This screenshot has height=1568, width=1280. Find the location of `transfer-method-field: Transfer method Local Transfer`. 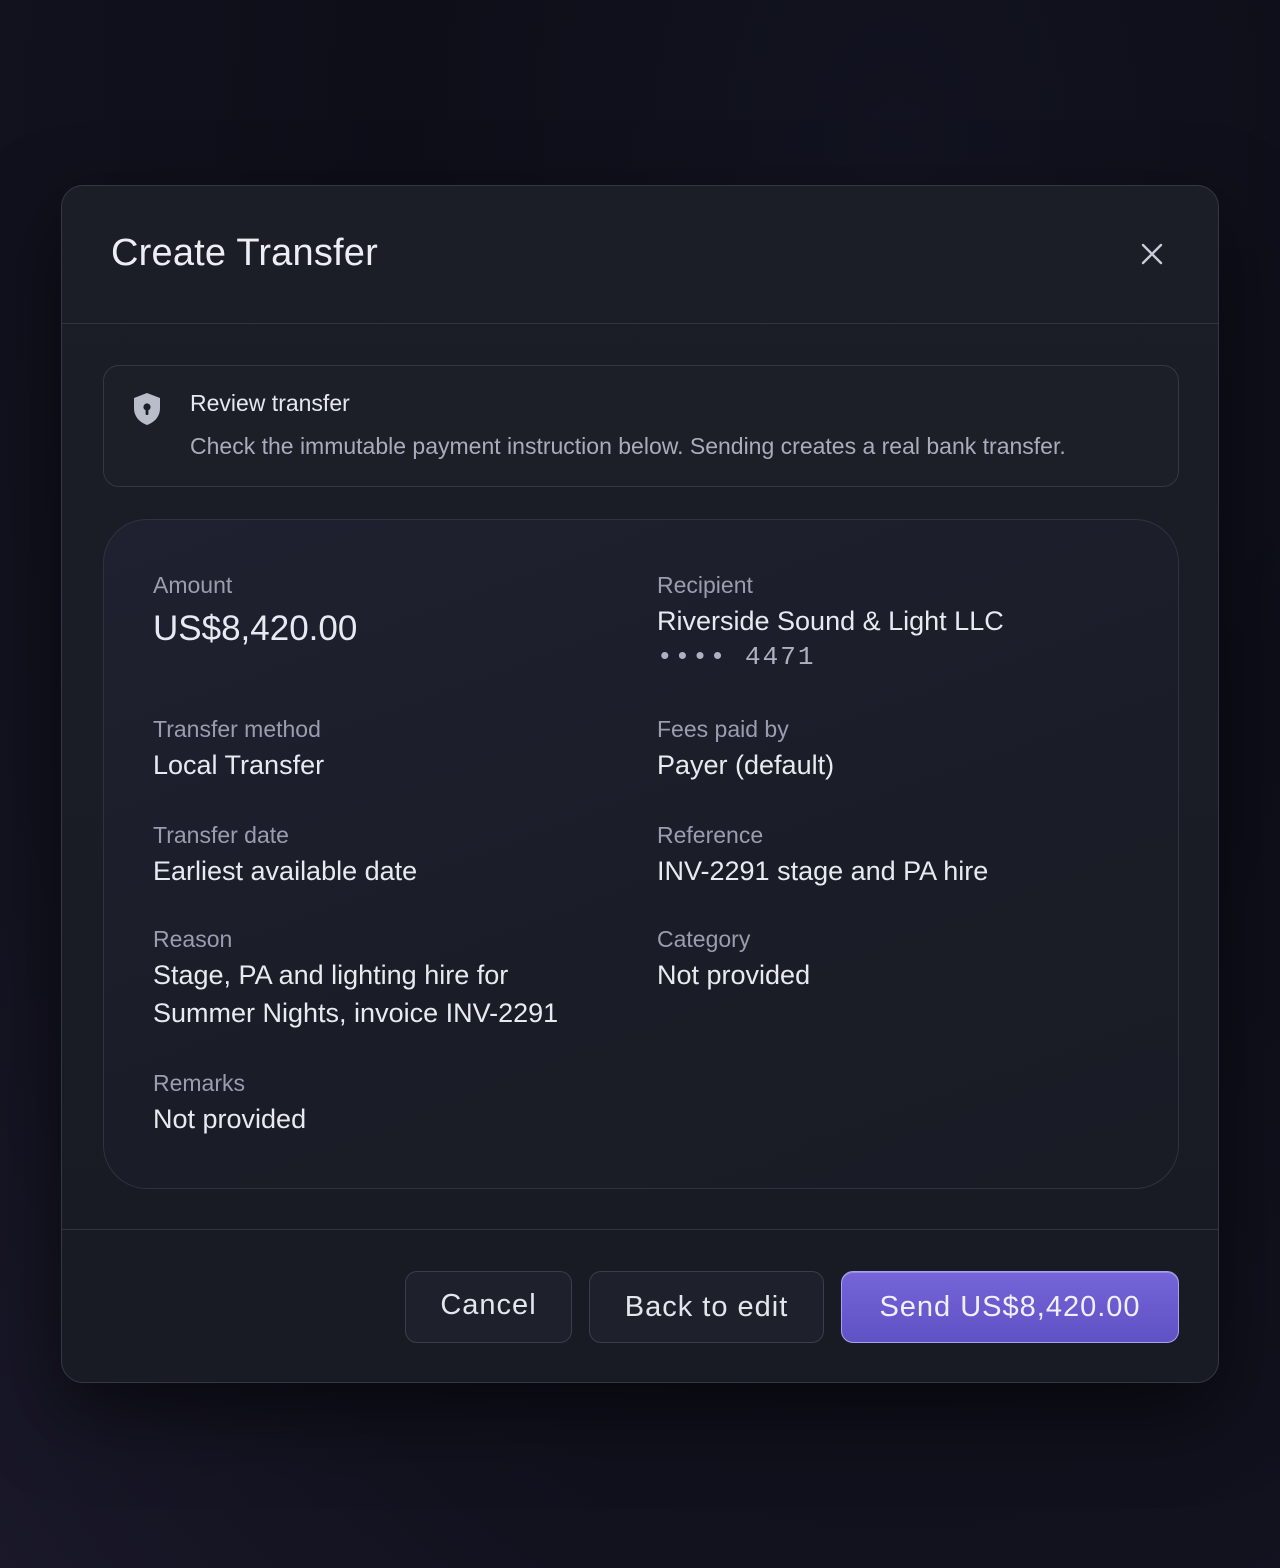

transfer-method-field: Transfer method Local Transfer is located at coordinates (238, 749).